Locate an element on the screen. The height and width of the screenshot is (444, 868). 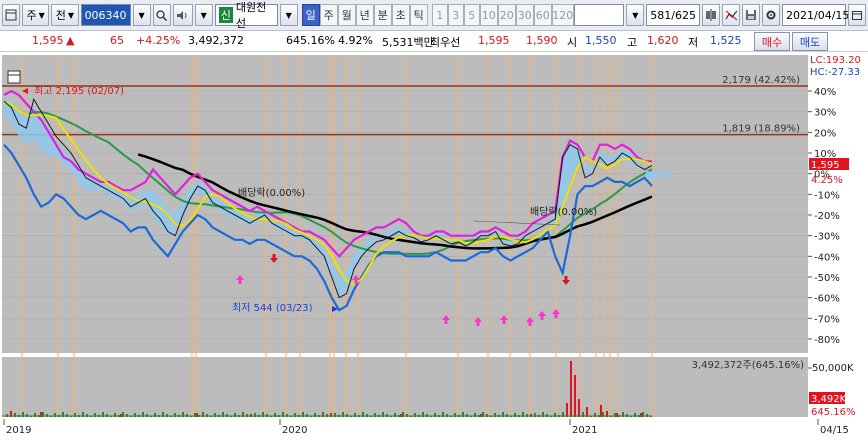
turnover-rate: 4.92% is located at coordinates (355, 40).